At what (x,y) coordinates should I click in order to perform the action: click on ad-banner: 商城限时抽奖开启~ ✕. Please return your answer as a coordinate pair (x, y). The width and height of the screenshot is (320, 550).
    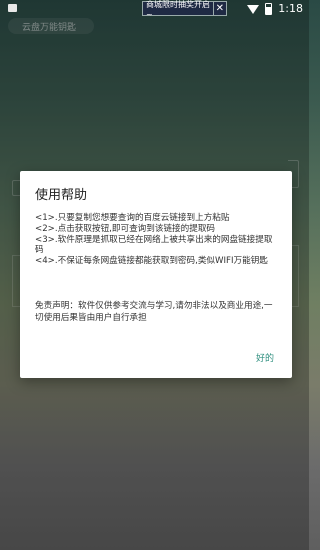
    Looking at the image, I should click on (184, 9).